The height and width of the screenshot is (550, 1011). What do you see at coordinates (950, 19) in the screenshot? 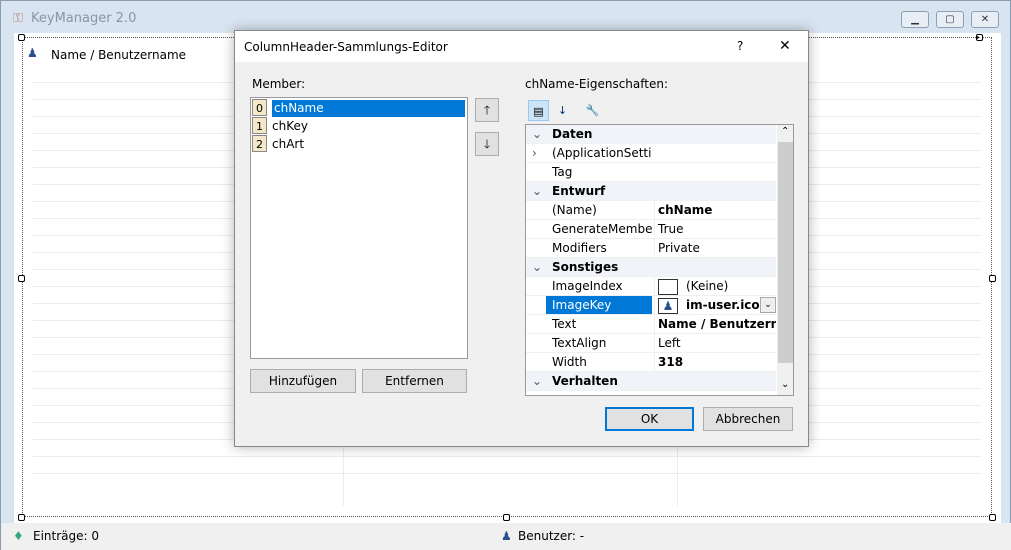
I see `maximize-button: ▢` at bounding box center [950, 19].